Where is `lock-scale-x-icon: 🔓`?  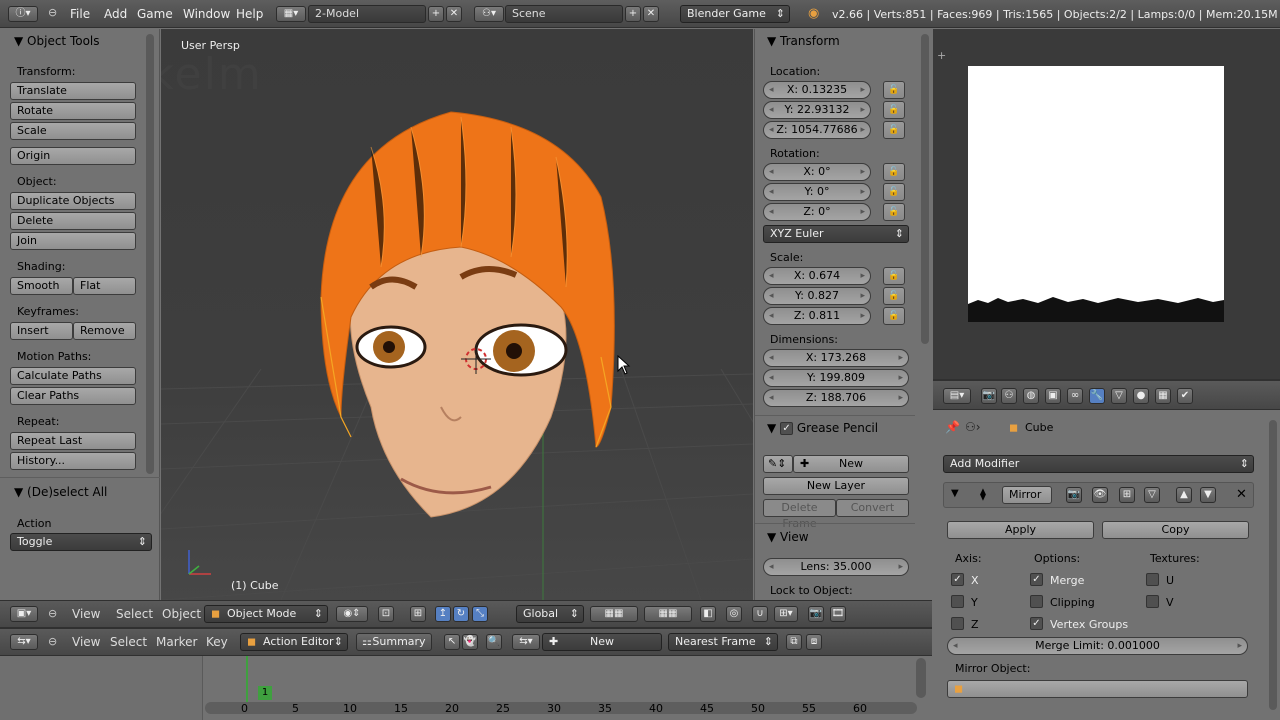
lock-scale-x-icon: 🔓 is located at coordinates (894, 276).